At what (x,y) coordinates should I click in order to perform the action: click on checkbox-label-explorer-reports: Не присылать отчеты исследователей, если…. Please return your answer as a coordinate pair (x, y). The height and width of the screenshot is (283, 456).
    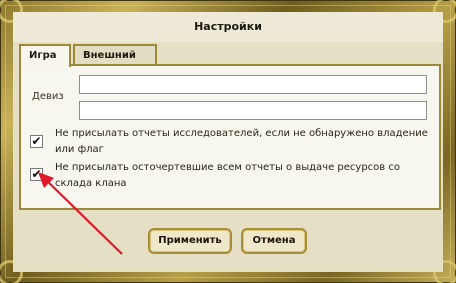
    Looking at the image, I should click on (241, 141).